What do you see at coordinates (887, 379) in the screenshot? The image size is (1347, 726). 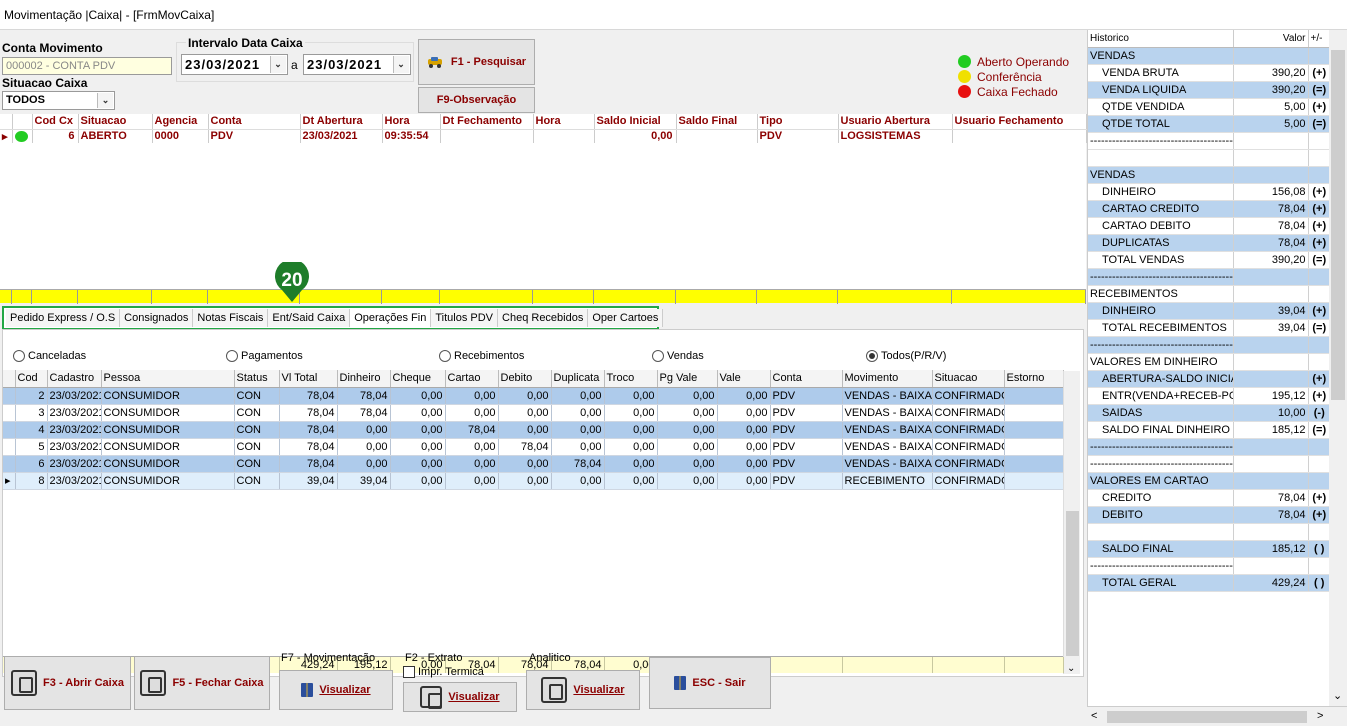 I see `operacoes-col-header: Movimento` at bounding box center [887, 379].